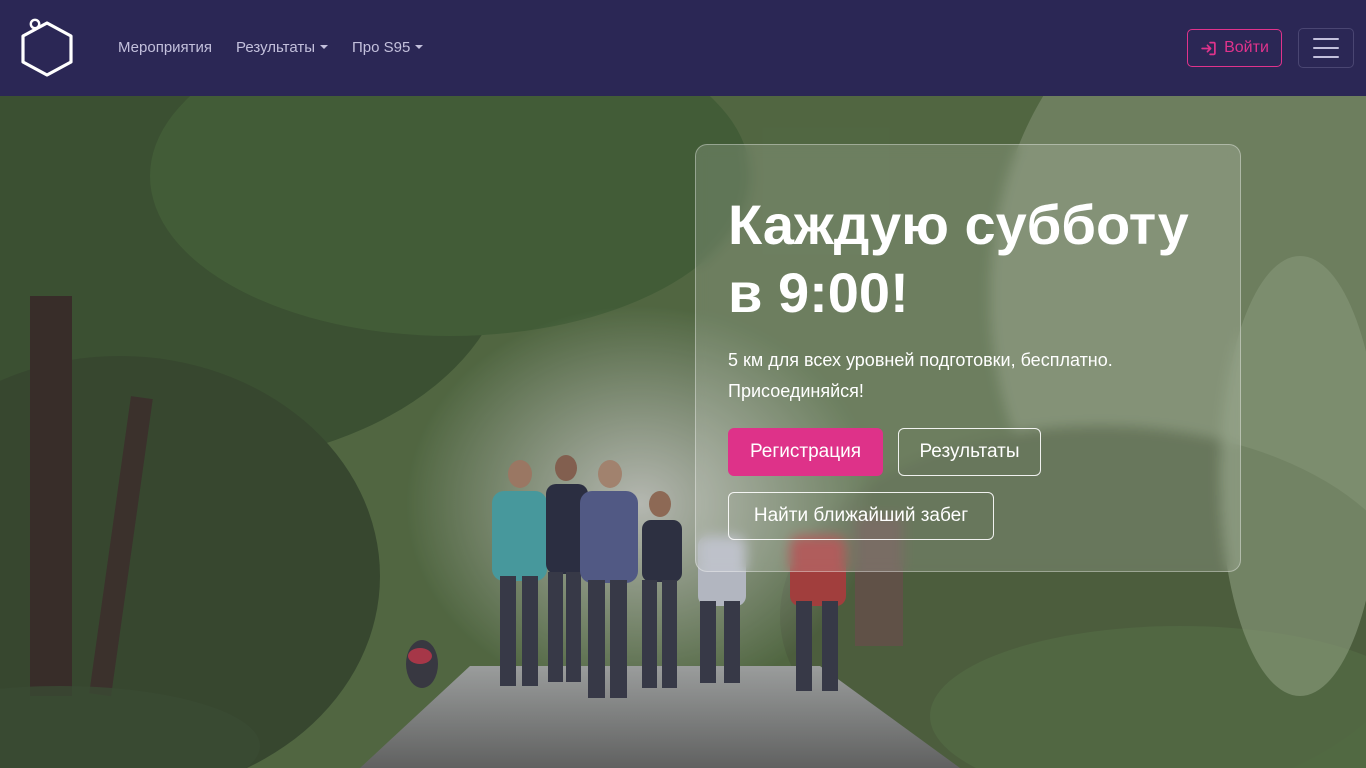  I want to click on hexagon-logo-icon, so click(47, 48).